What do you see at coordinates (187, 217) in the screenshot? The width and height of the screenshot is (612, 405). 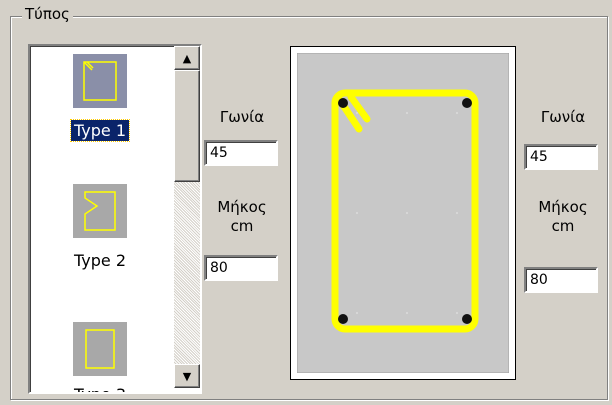 I see `list-scrollbar: ▲ ▼` at bounding box center [187, 217].